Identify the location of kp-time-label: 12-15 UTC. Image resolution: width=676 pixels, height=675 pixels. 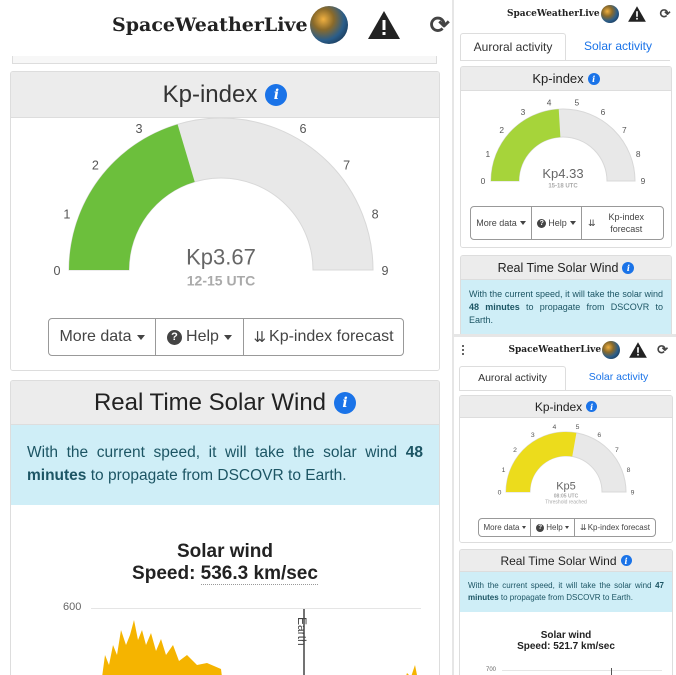
(221, 280).